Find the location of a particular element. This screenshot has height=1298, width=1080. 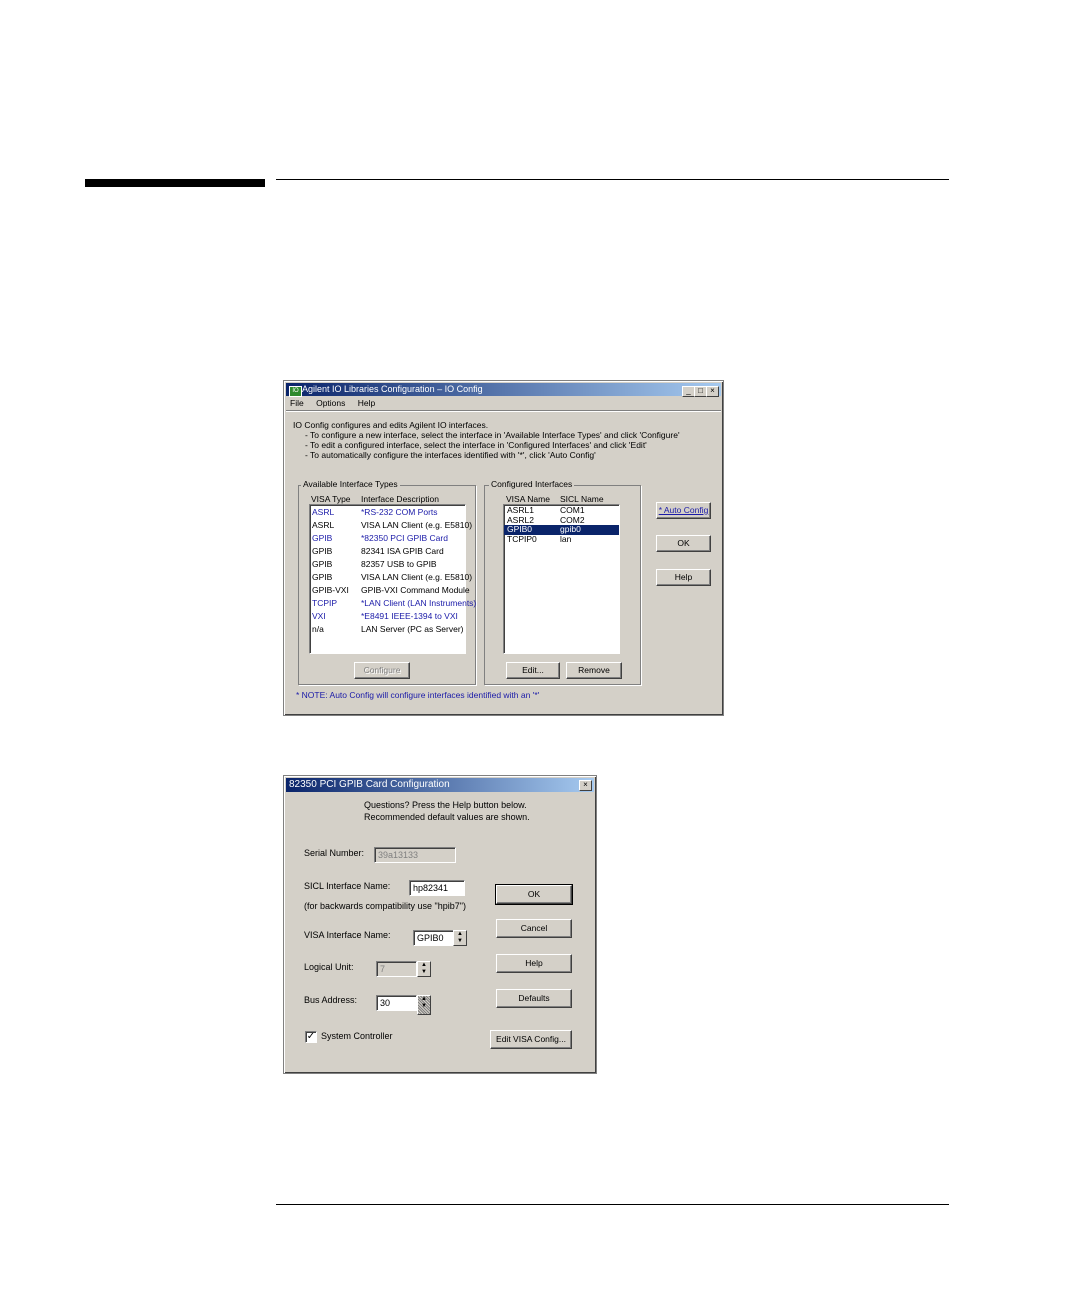

gpib-config-title: 82350 PCI GPIB Card Configuration is located at coordinates (369, 784).